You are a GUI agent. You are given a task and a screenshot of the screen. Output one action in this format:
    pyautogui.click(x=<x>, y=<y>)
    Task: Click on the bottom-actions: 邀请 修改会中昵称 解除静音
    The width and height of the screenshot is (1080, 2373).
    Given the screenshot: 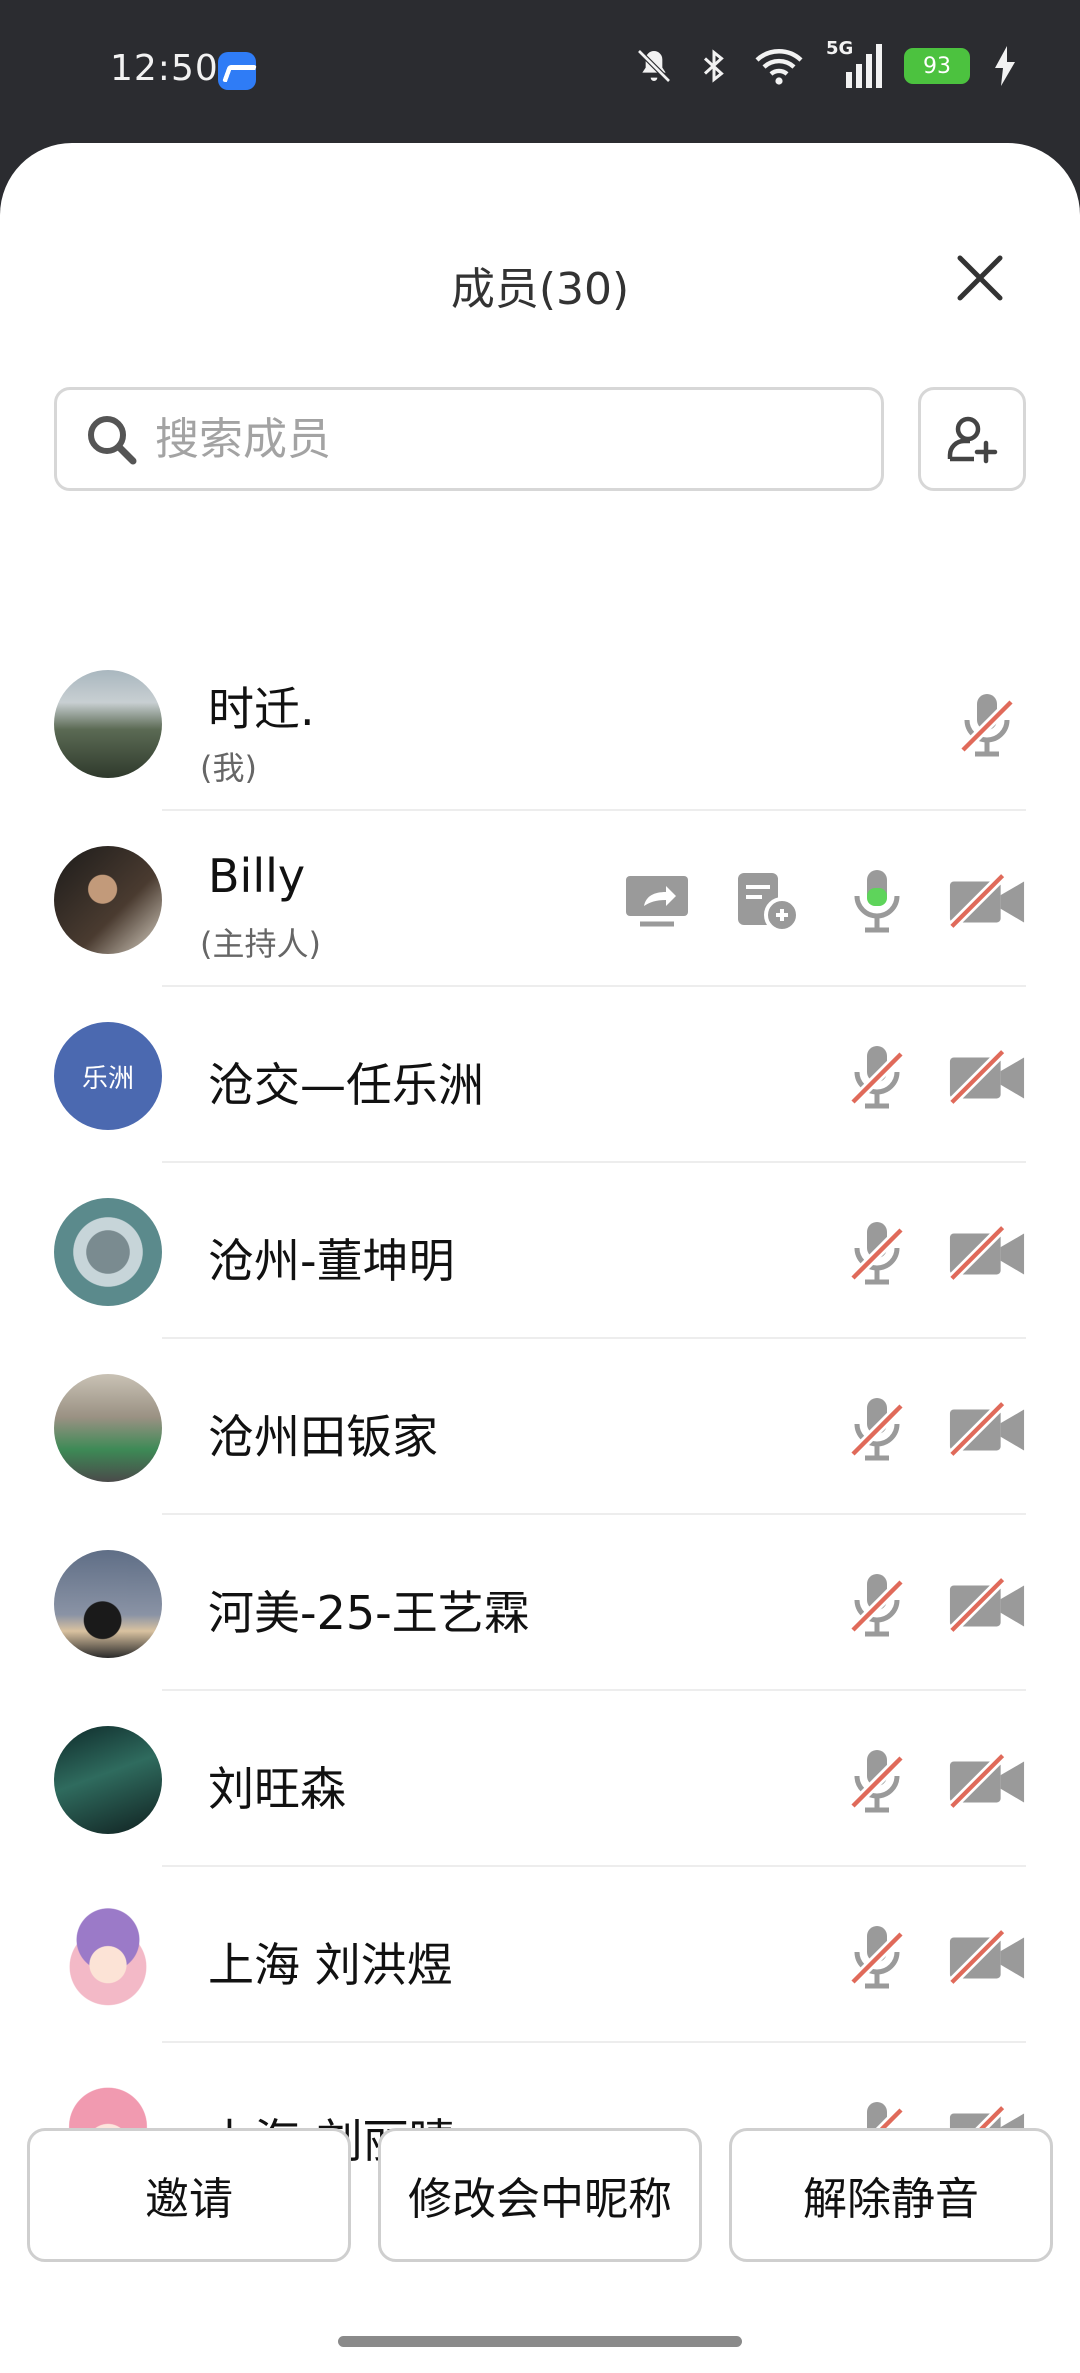 What is the action you would take?
    pyautogui.click(x=540, y=2196)
    